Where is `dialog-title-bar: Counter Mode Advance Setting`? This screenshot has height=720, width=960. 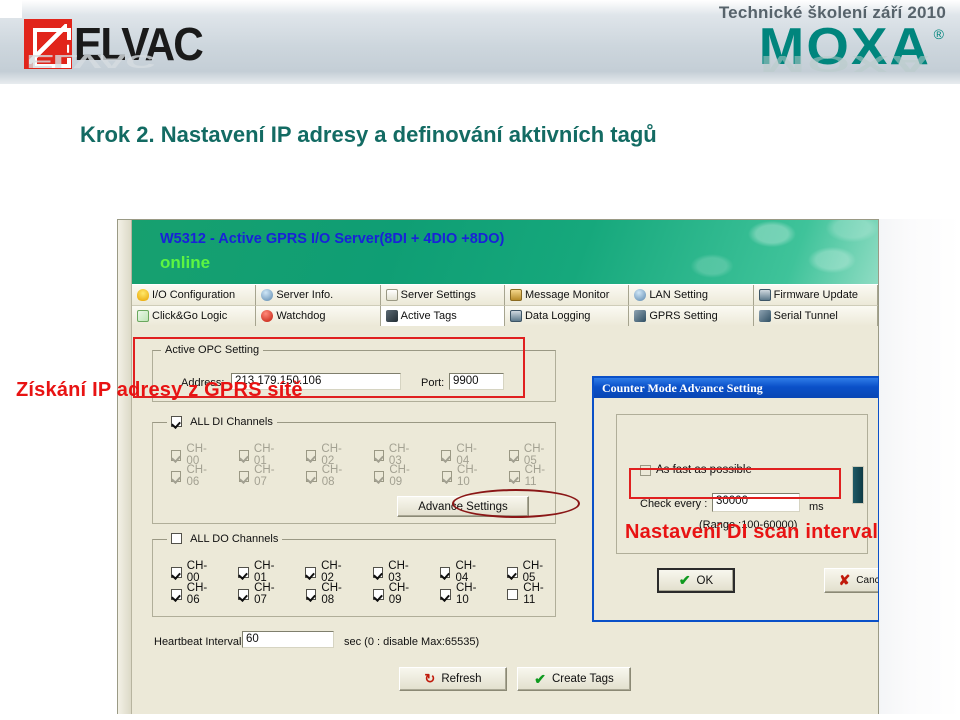 dialog-title-bar: Counter Mode Advance Setting is located at coordinates (736, 388).